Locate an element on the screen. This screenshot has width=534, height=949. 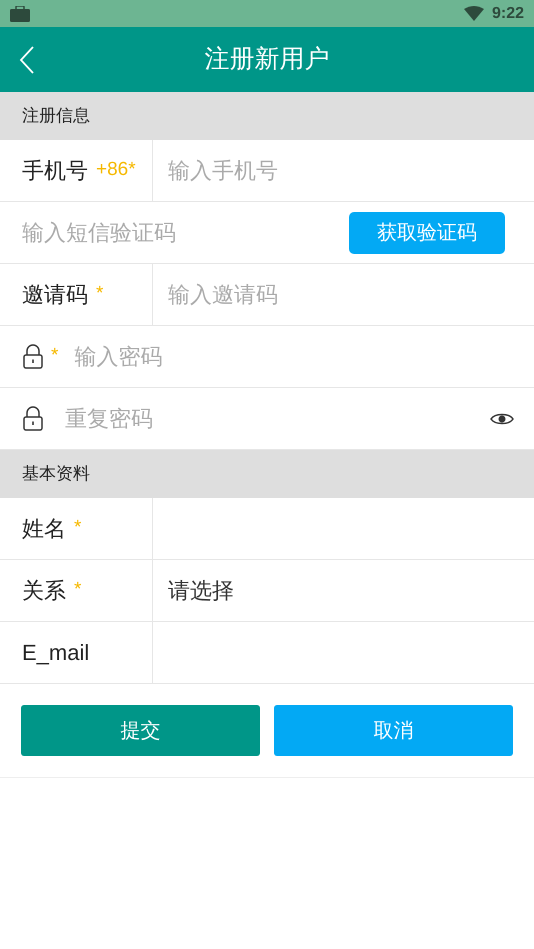
section-header: 基本资料 is located at coordinates (267, 474).